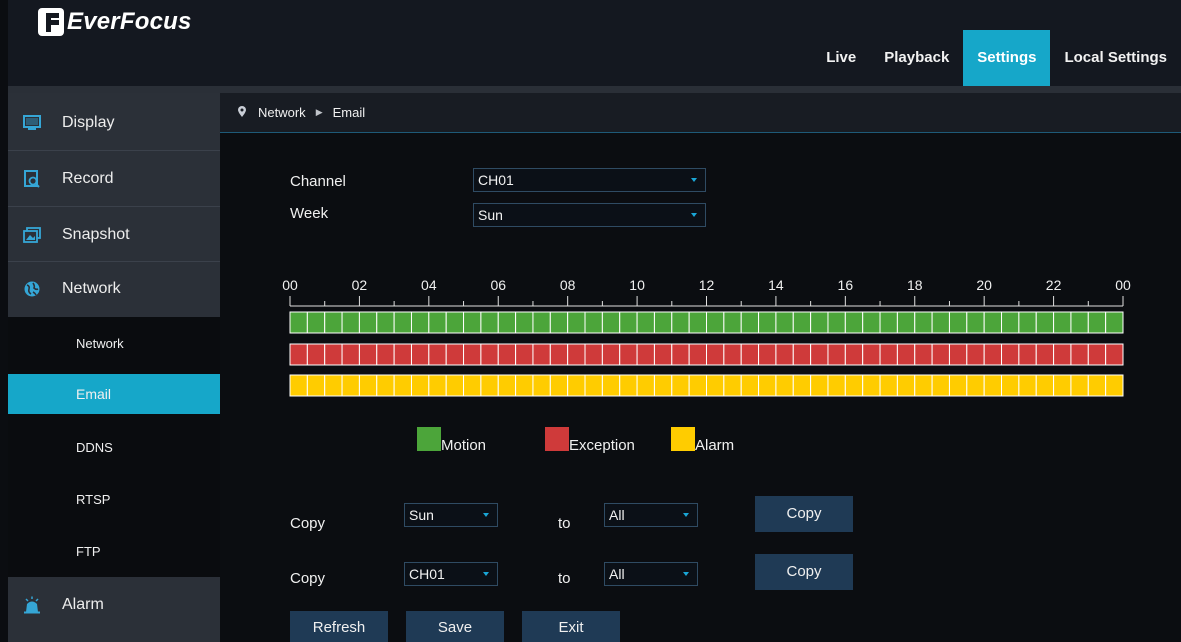 The image size is (1181, 642). What do you see at coordinates (114, 343) in the screenshot?
I see `submenu-item-network: Network` at bounding box center [114, 343].